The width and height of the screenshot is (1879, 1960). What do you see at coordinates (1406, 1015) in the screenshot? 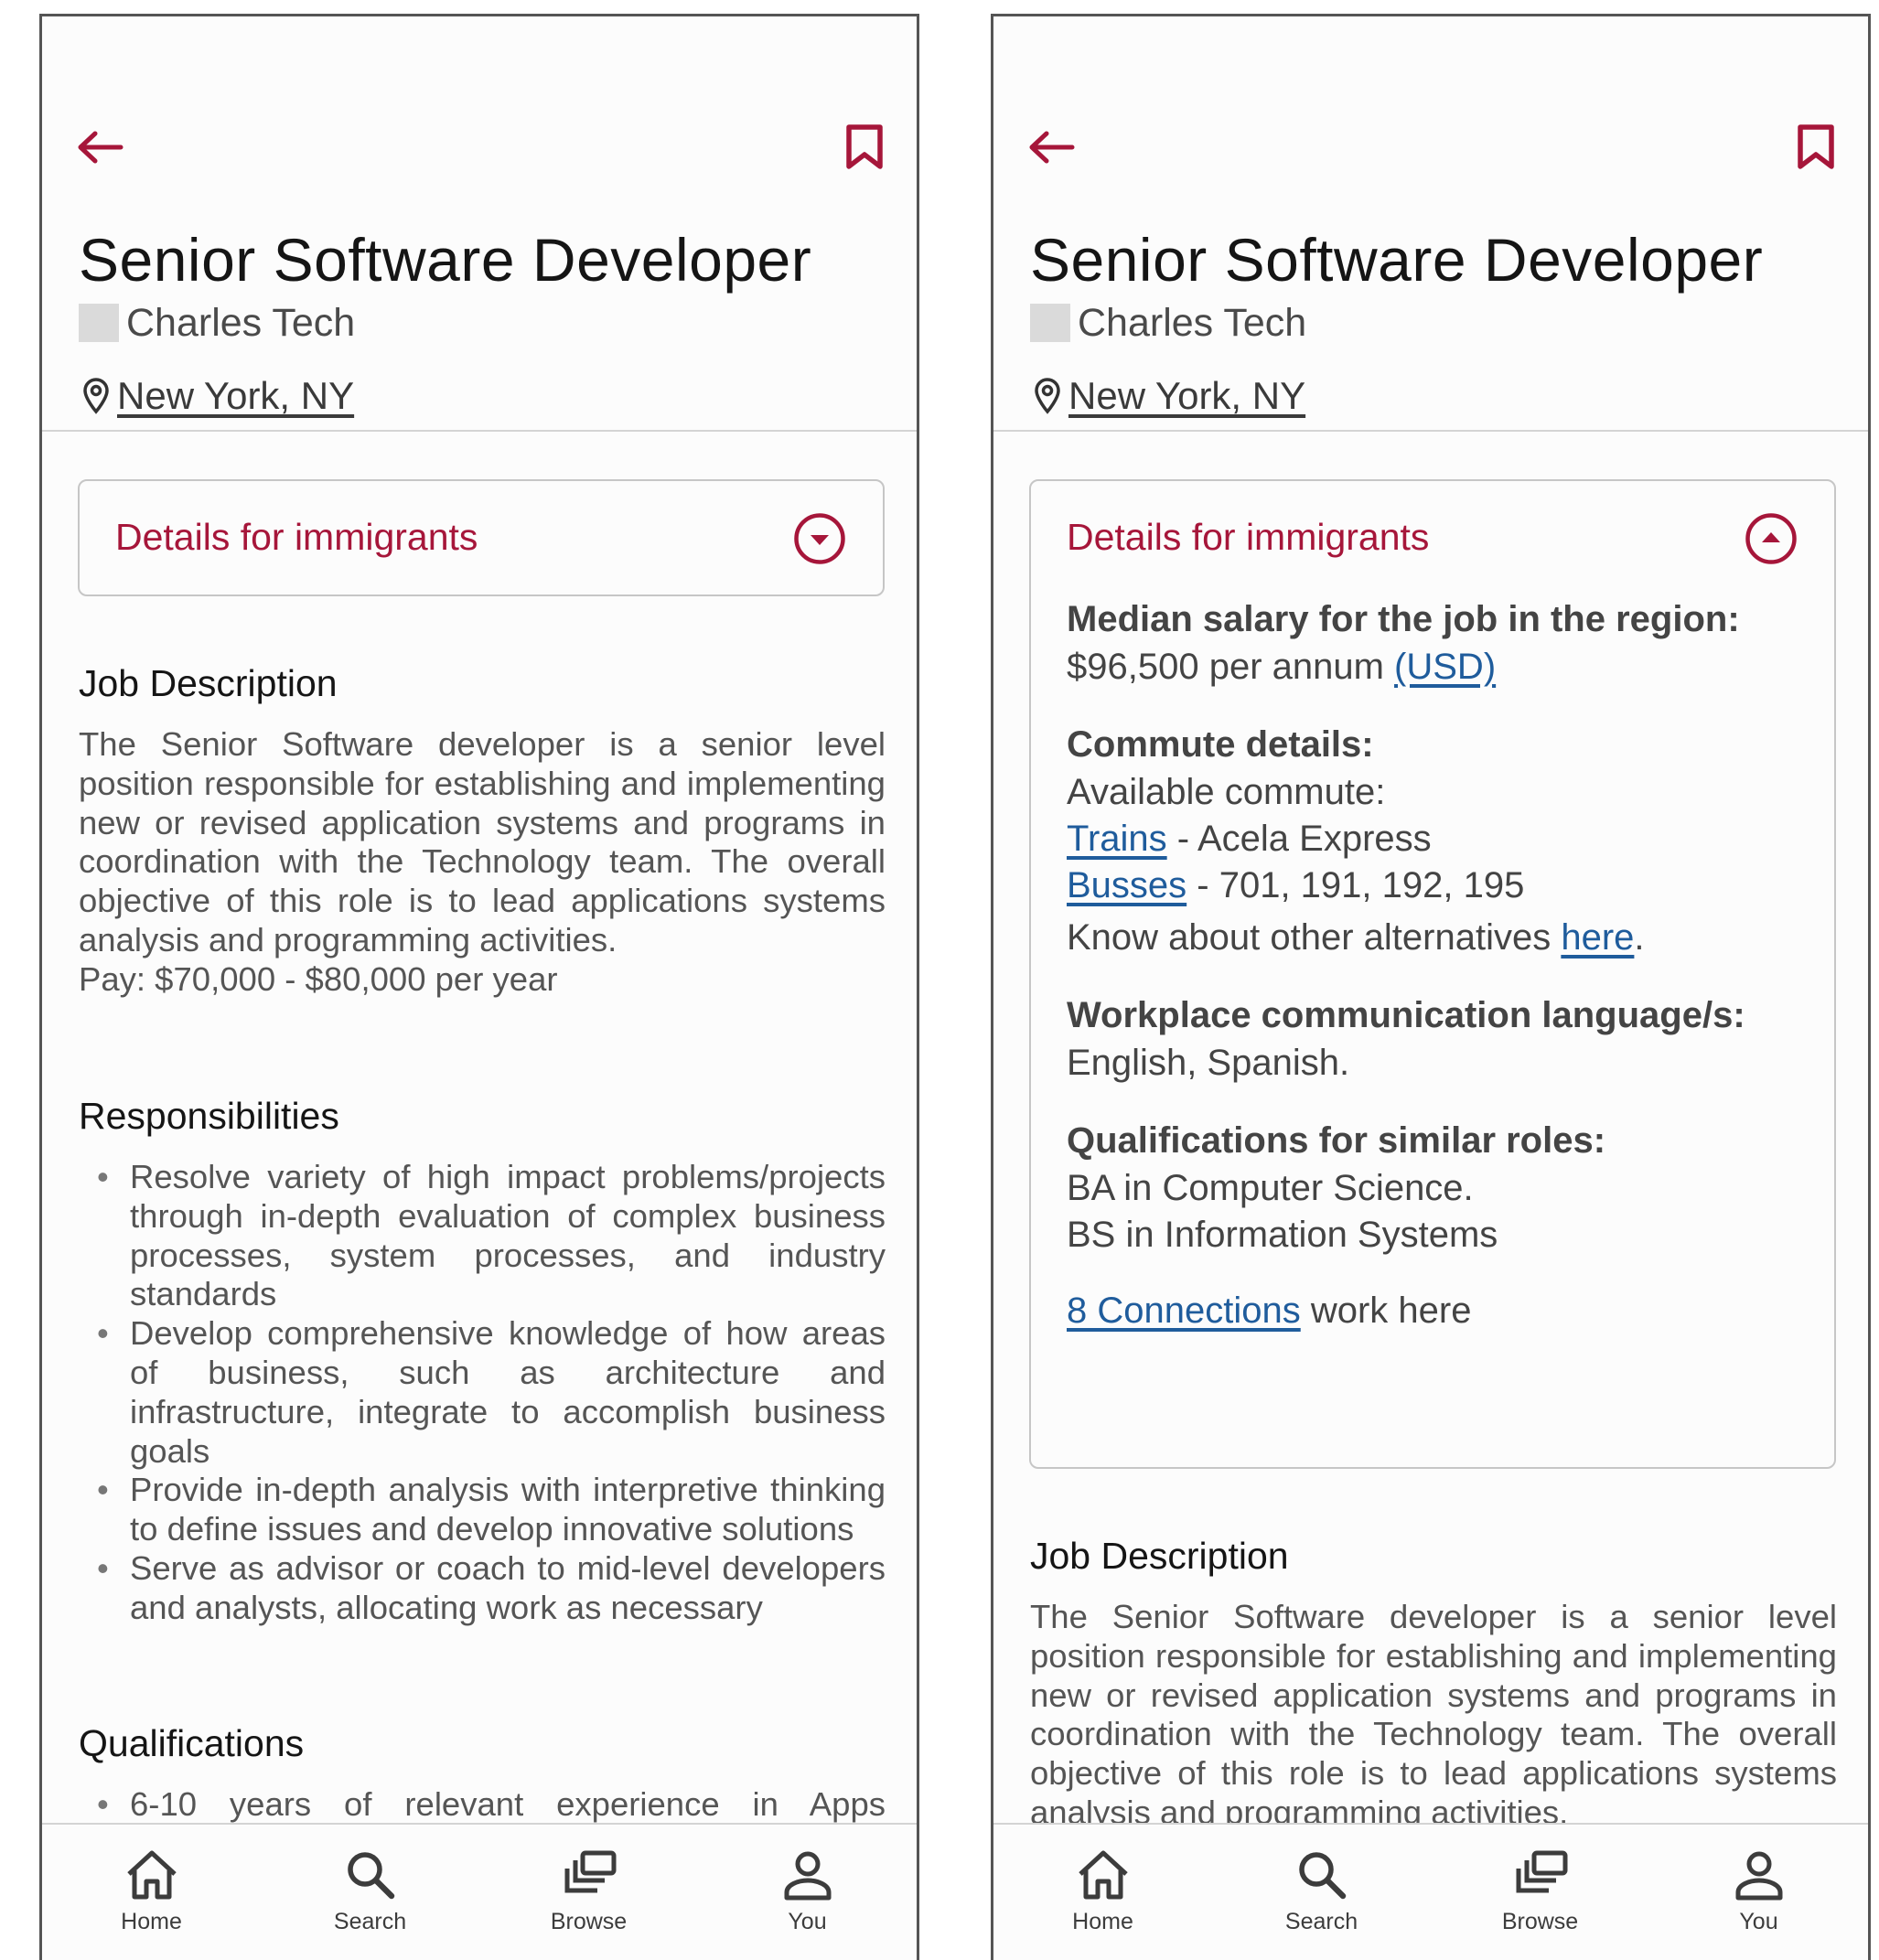
I see `language-heading: Workplace communication language/s:` at bounding box center [1406, 1015].